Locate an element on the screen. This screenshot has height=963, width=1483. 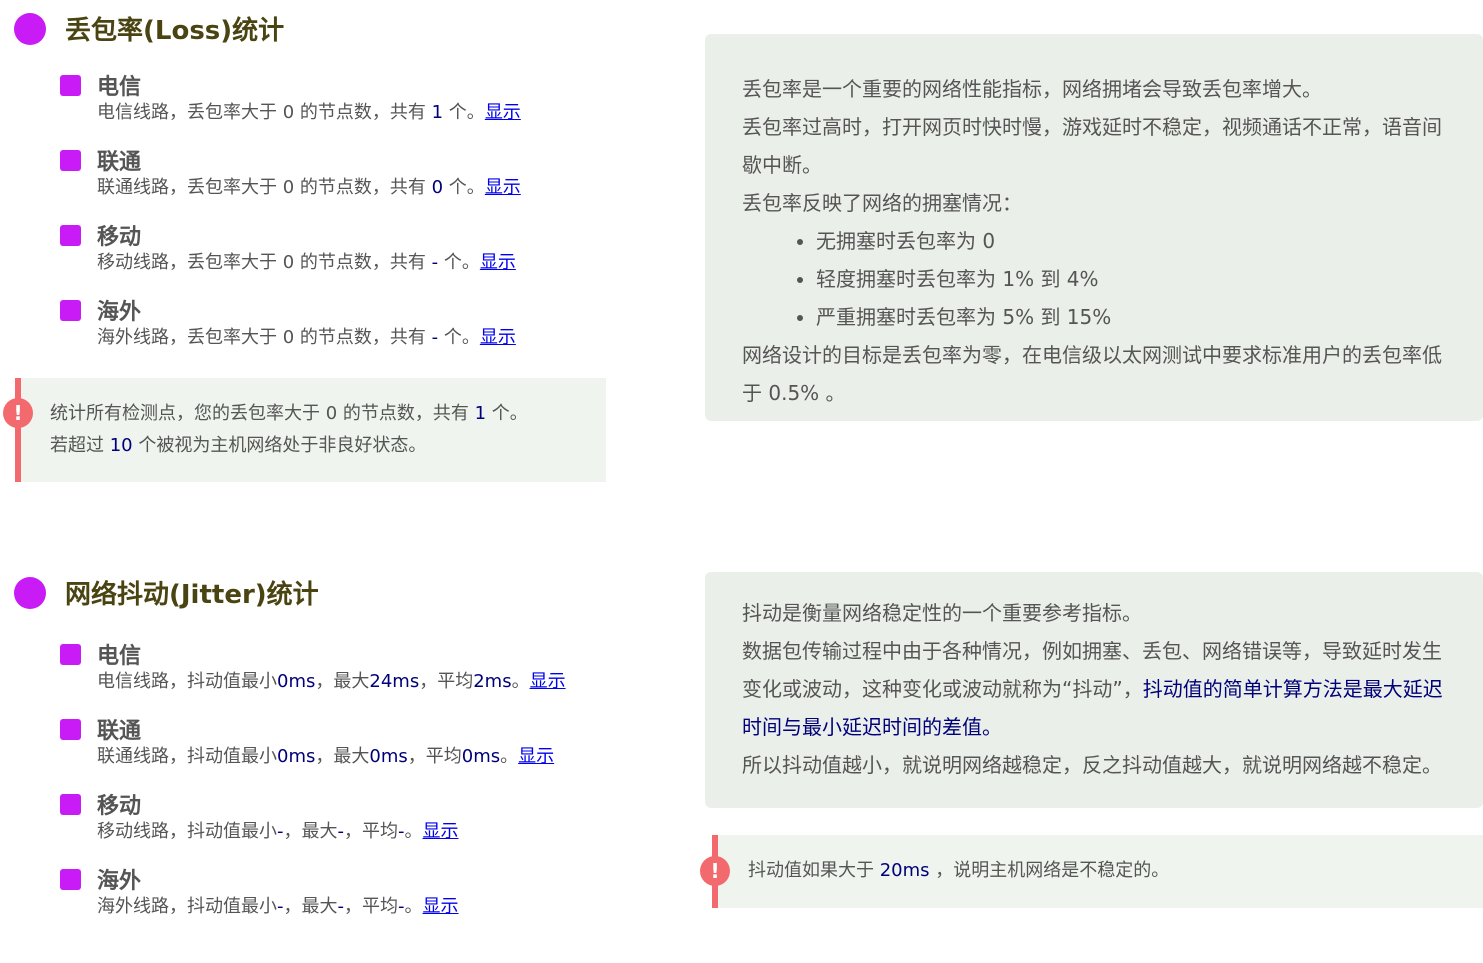
jitter-alert-box: ! 抖动值如果大于 20ms ，说明主机网络是不稳定的。 is located at coordinates (1091, 871).